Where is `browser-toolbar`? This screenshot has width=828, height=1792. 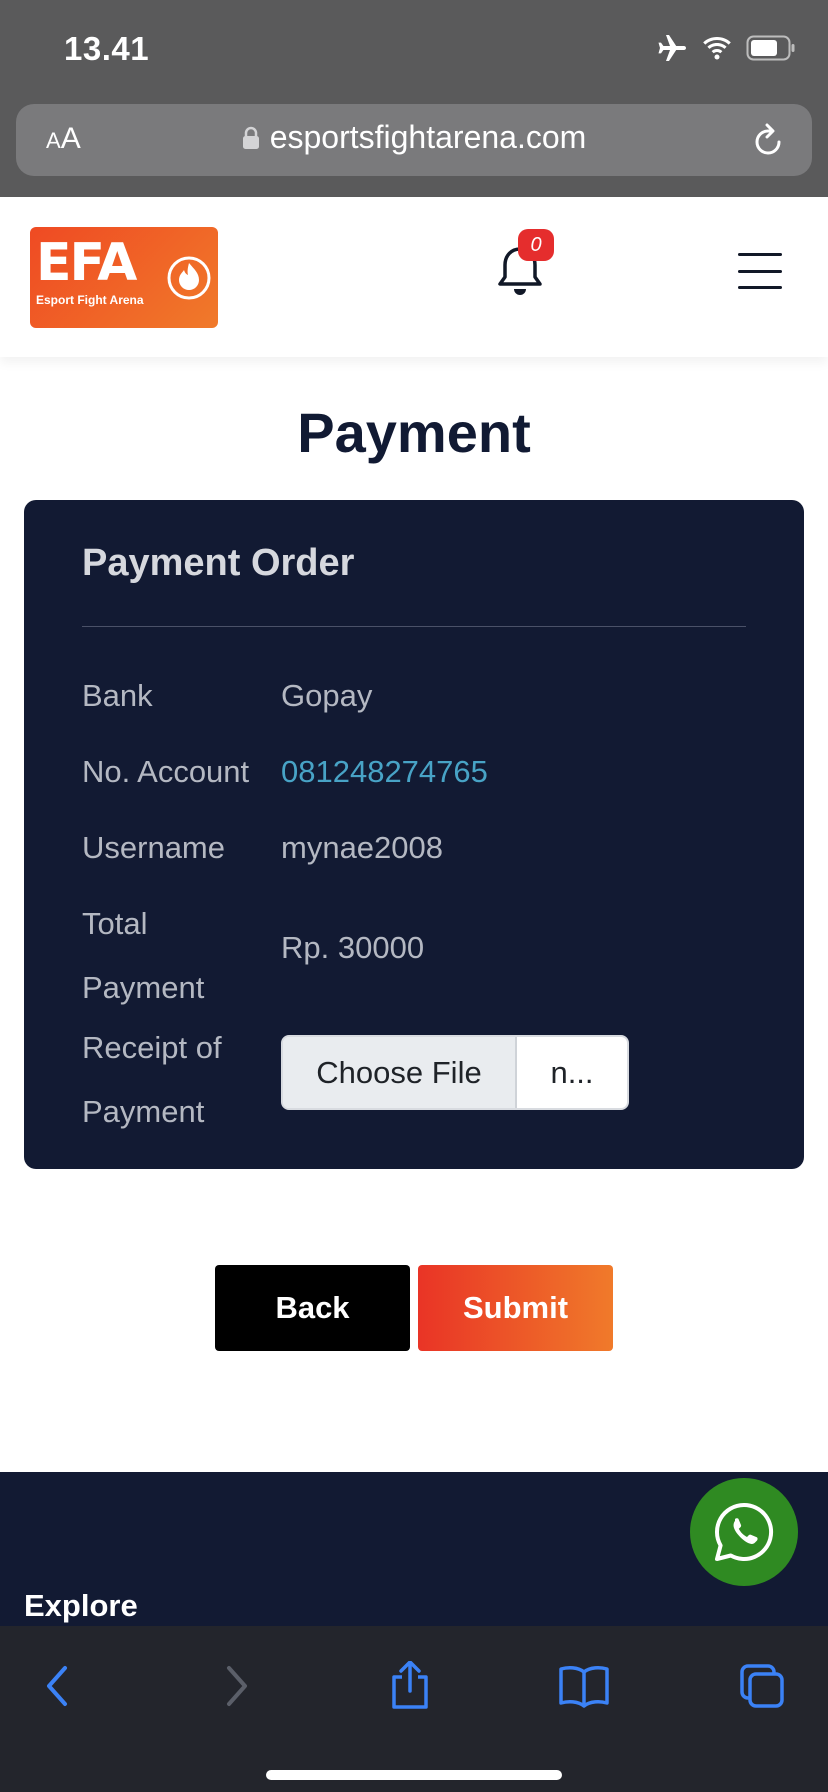
browser-toolbar is located at coordinates (414, 1709).